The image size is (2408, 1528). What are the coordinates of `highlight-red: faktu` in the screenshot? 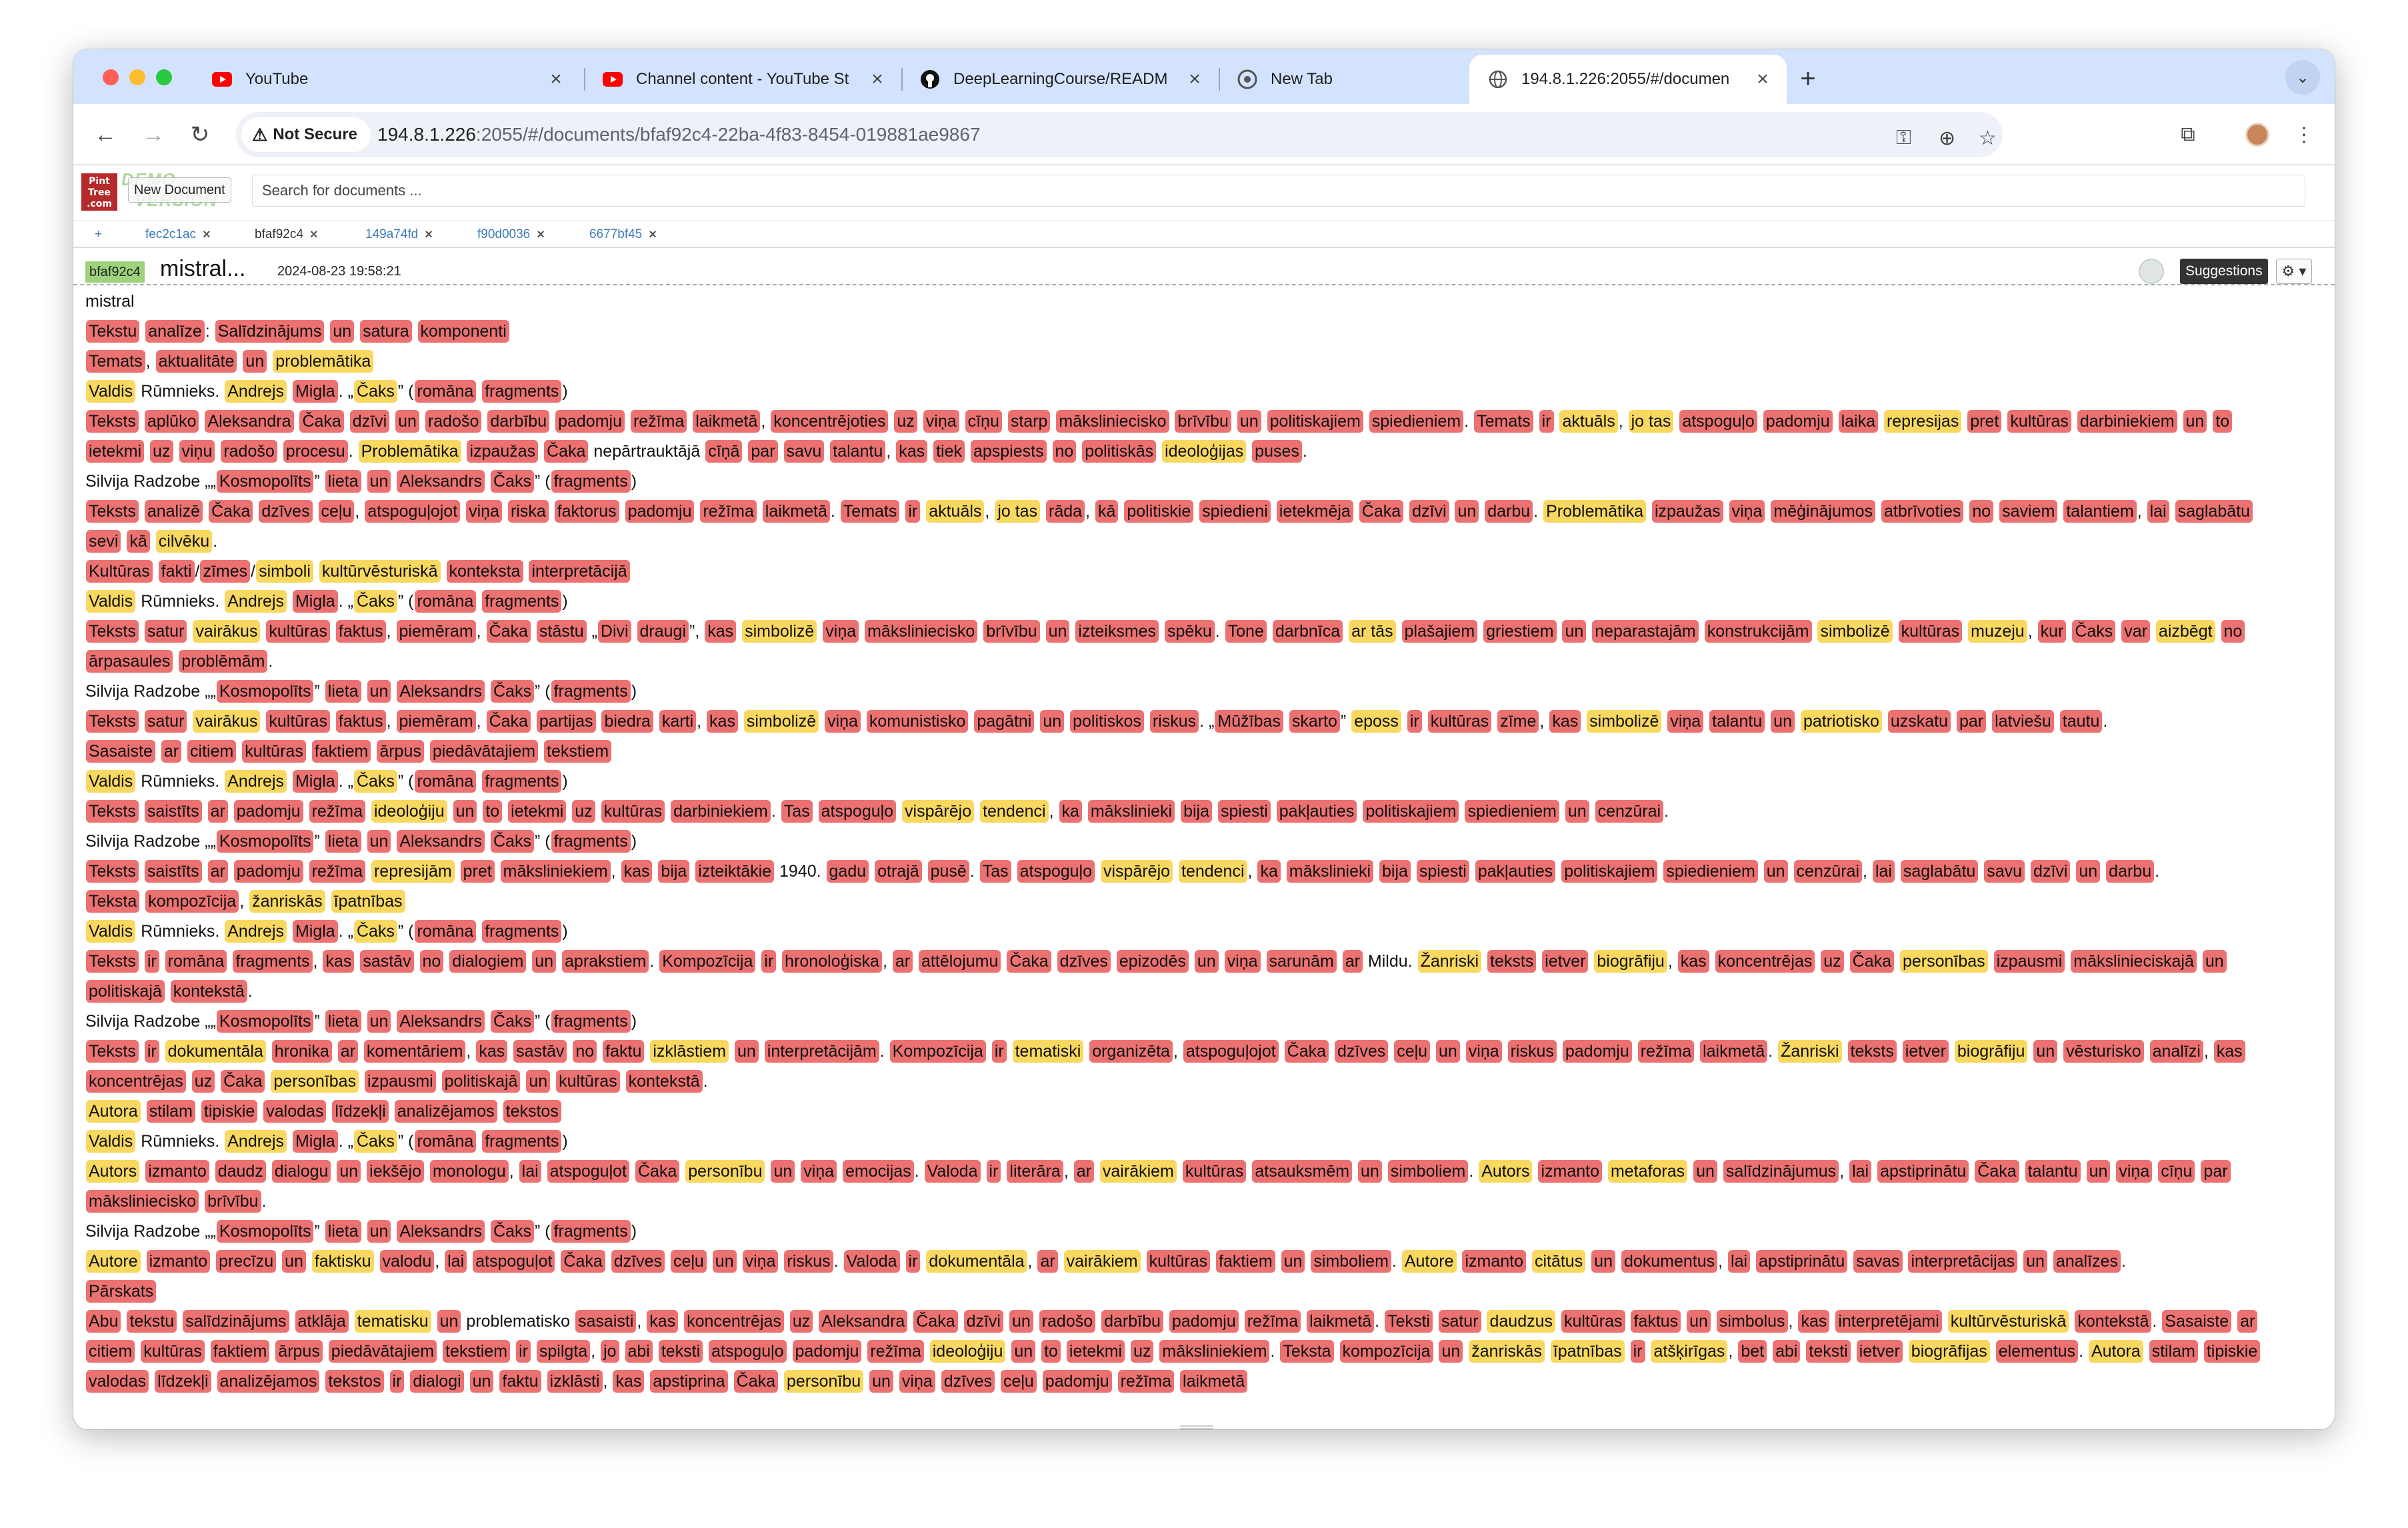 It's located at (520, 1381).